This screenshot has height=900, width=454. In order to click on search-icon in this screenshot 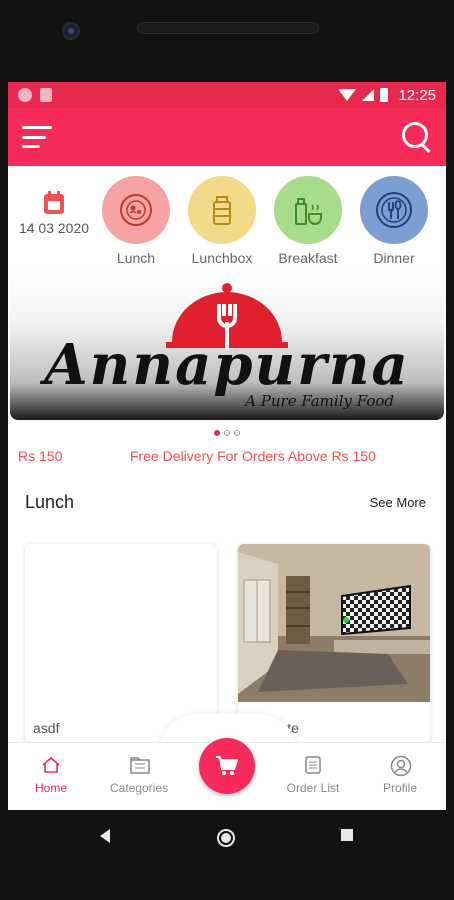, I will do `click(417, 137)`.